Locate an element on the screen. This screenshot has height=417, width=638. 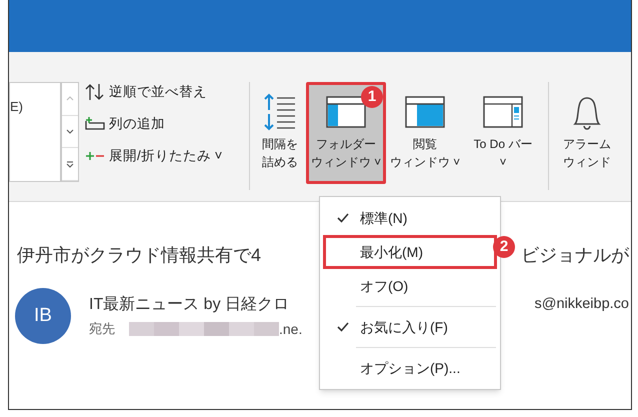
ribbon-button: To Do バー ˅ is located at coordinates (503, 133).